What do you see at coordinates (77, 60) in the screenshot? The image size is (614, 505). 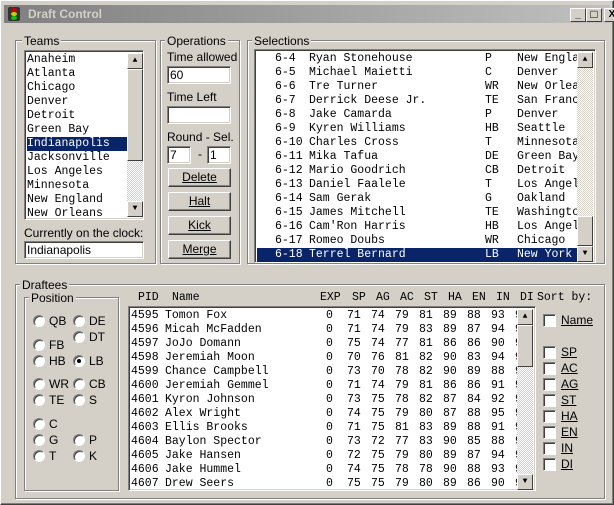 I see `team-list-item: Anaheim` at bounding box center [77, 60].